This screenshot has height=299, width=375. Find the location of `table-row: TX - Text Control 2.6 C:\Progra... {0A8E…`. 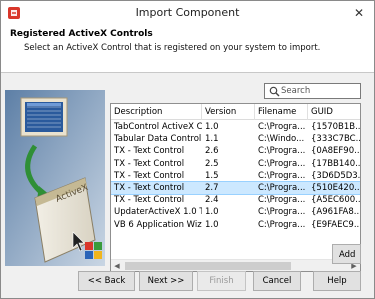

table-row: TX - Text Control 2.6 C:\Progra... {0A8E… is located at coordinates (235, 151).